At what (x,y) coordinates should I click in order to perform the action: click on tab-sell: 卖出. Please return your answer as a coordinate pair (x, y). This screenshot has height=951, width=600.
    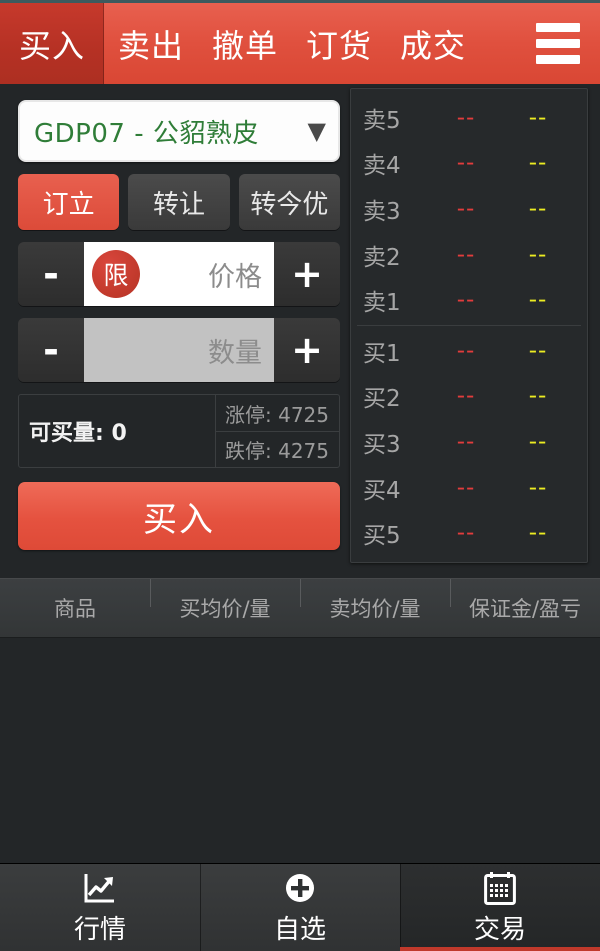
    Looking at the image, I should click on (151, 43).